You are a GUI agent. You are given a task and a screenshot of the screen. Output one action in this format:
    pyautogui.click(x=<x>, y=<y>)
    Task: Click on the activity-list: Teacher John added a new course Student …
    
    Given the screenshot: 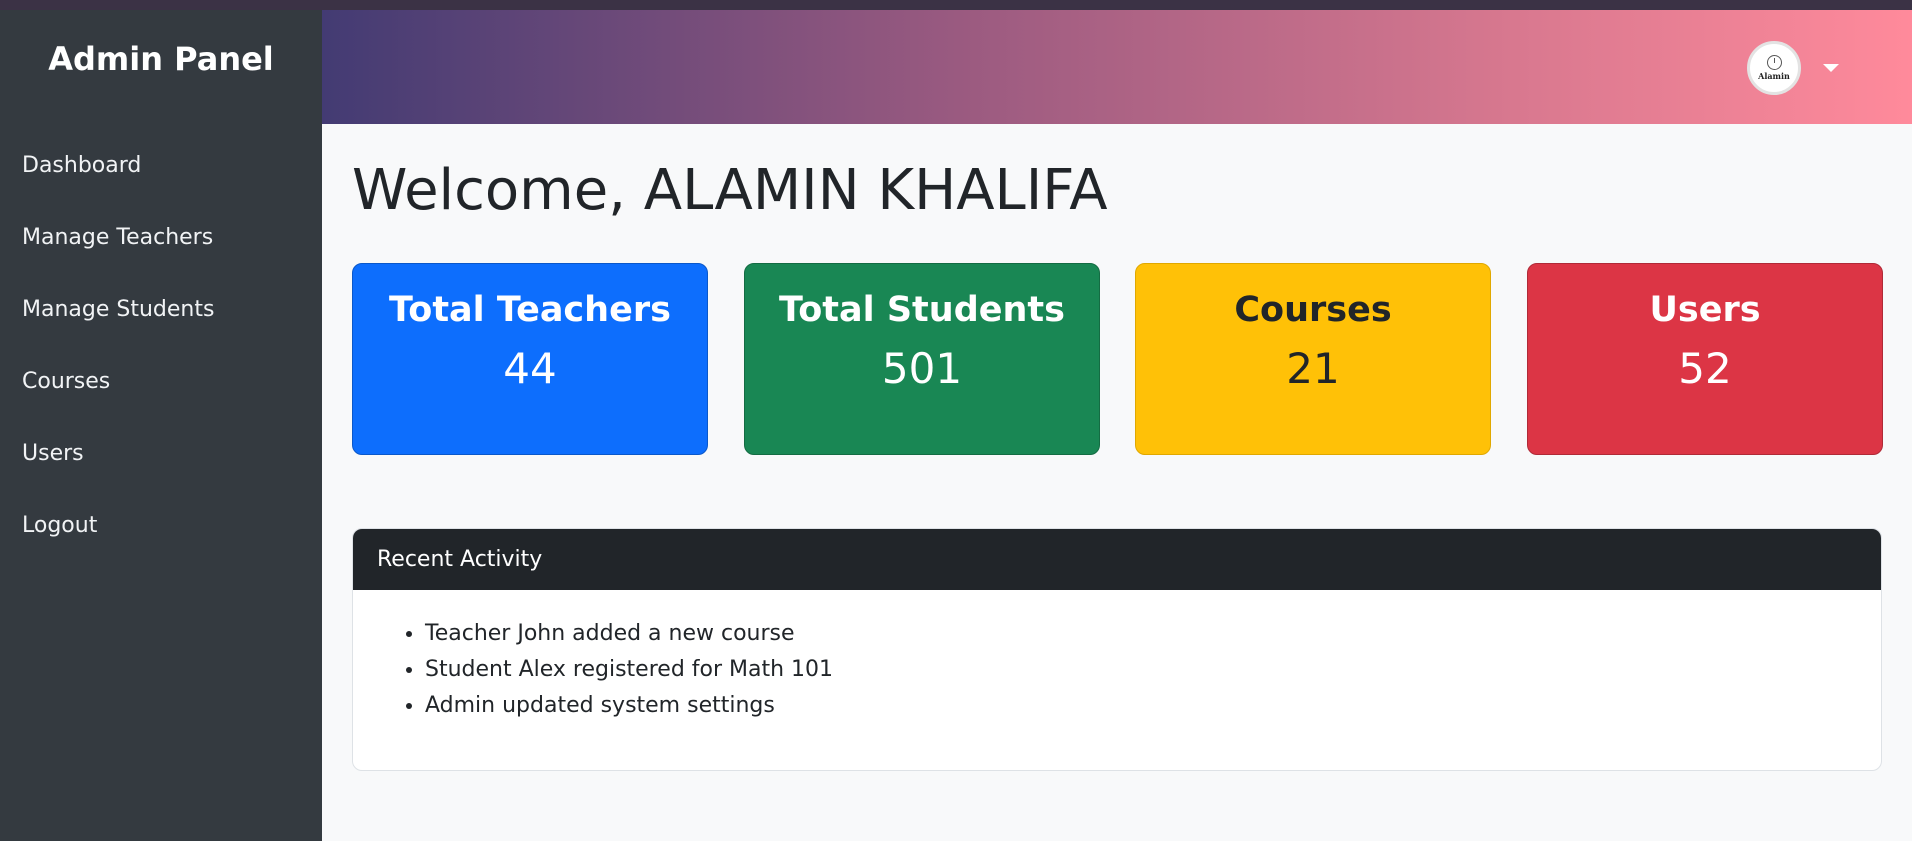 What is the action you would take?
    pyautogui.click(x=1117, y=657)
    